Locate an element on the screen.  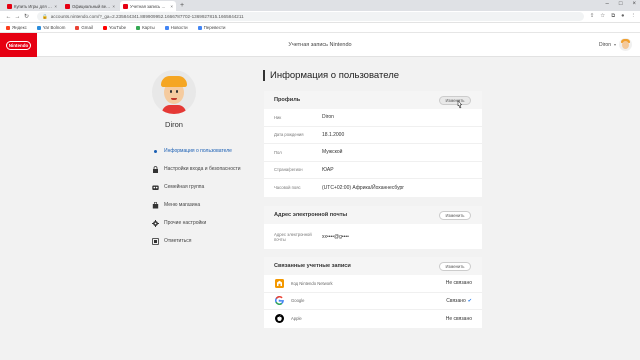
window-controls: – □ × is located at coordinates (621, 4).